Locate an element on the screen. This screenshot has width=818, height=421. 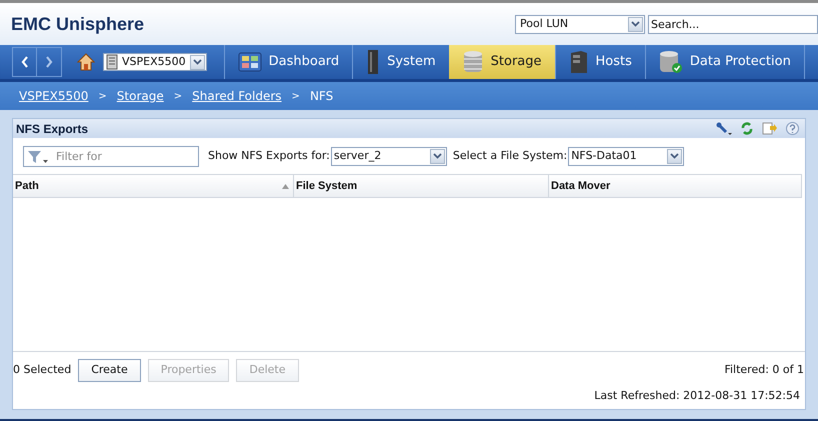
nav-tab: Dashboard is located at coordinates (288, 62).